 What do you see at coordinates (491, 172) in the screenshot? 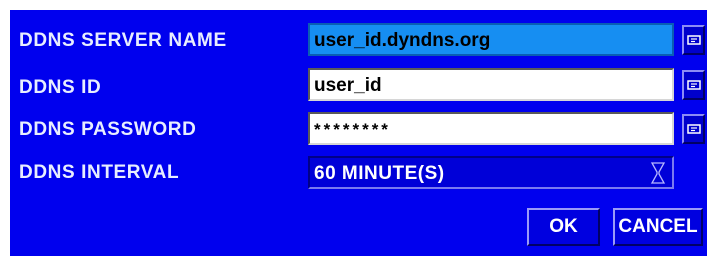
I see `ddns-interval-select: 60 MINUTE(S)` at bounding box center [491, 172].